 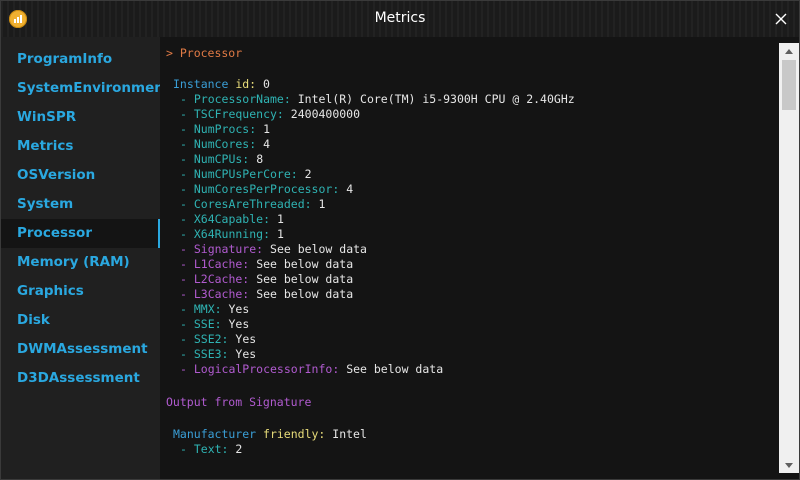 I want to click on property-row: - X64Running: 1, so click(x=232, y=234).